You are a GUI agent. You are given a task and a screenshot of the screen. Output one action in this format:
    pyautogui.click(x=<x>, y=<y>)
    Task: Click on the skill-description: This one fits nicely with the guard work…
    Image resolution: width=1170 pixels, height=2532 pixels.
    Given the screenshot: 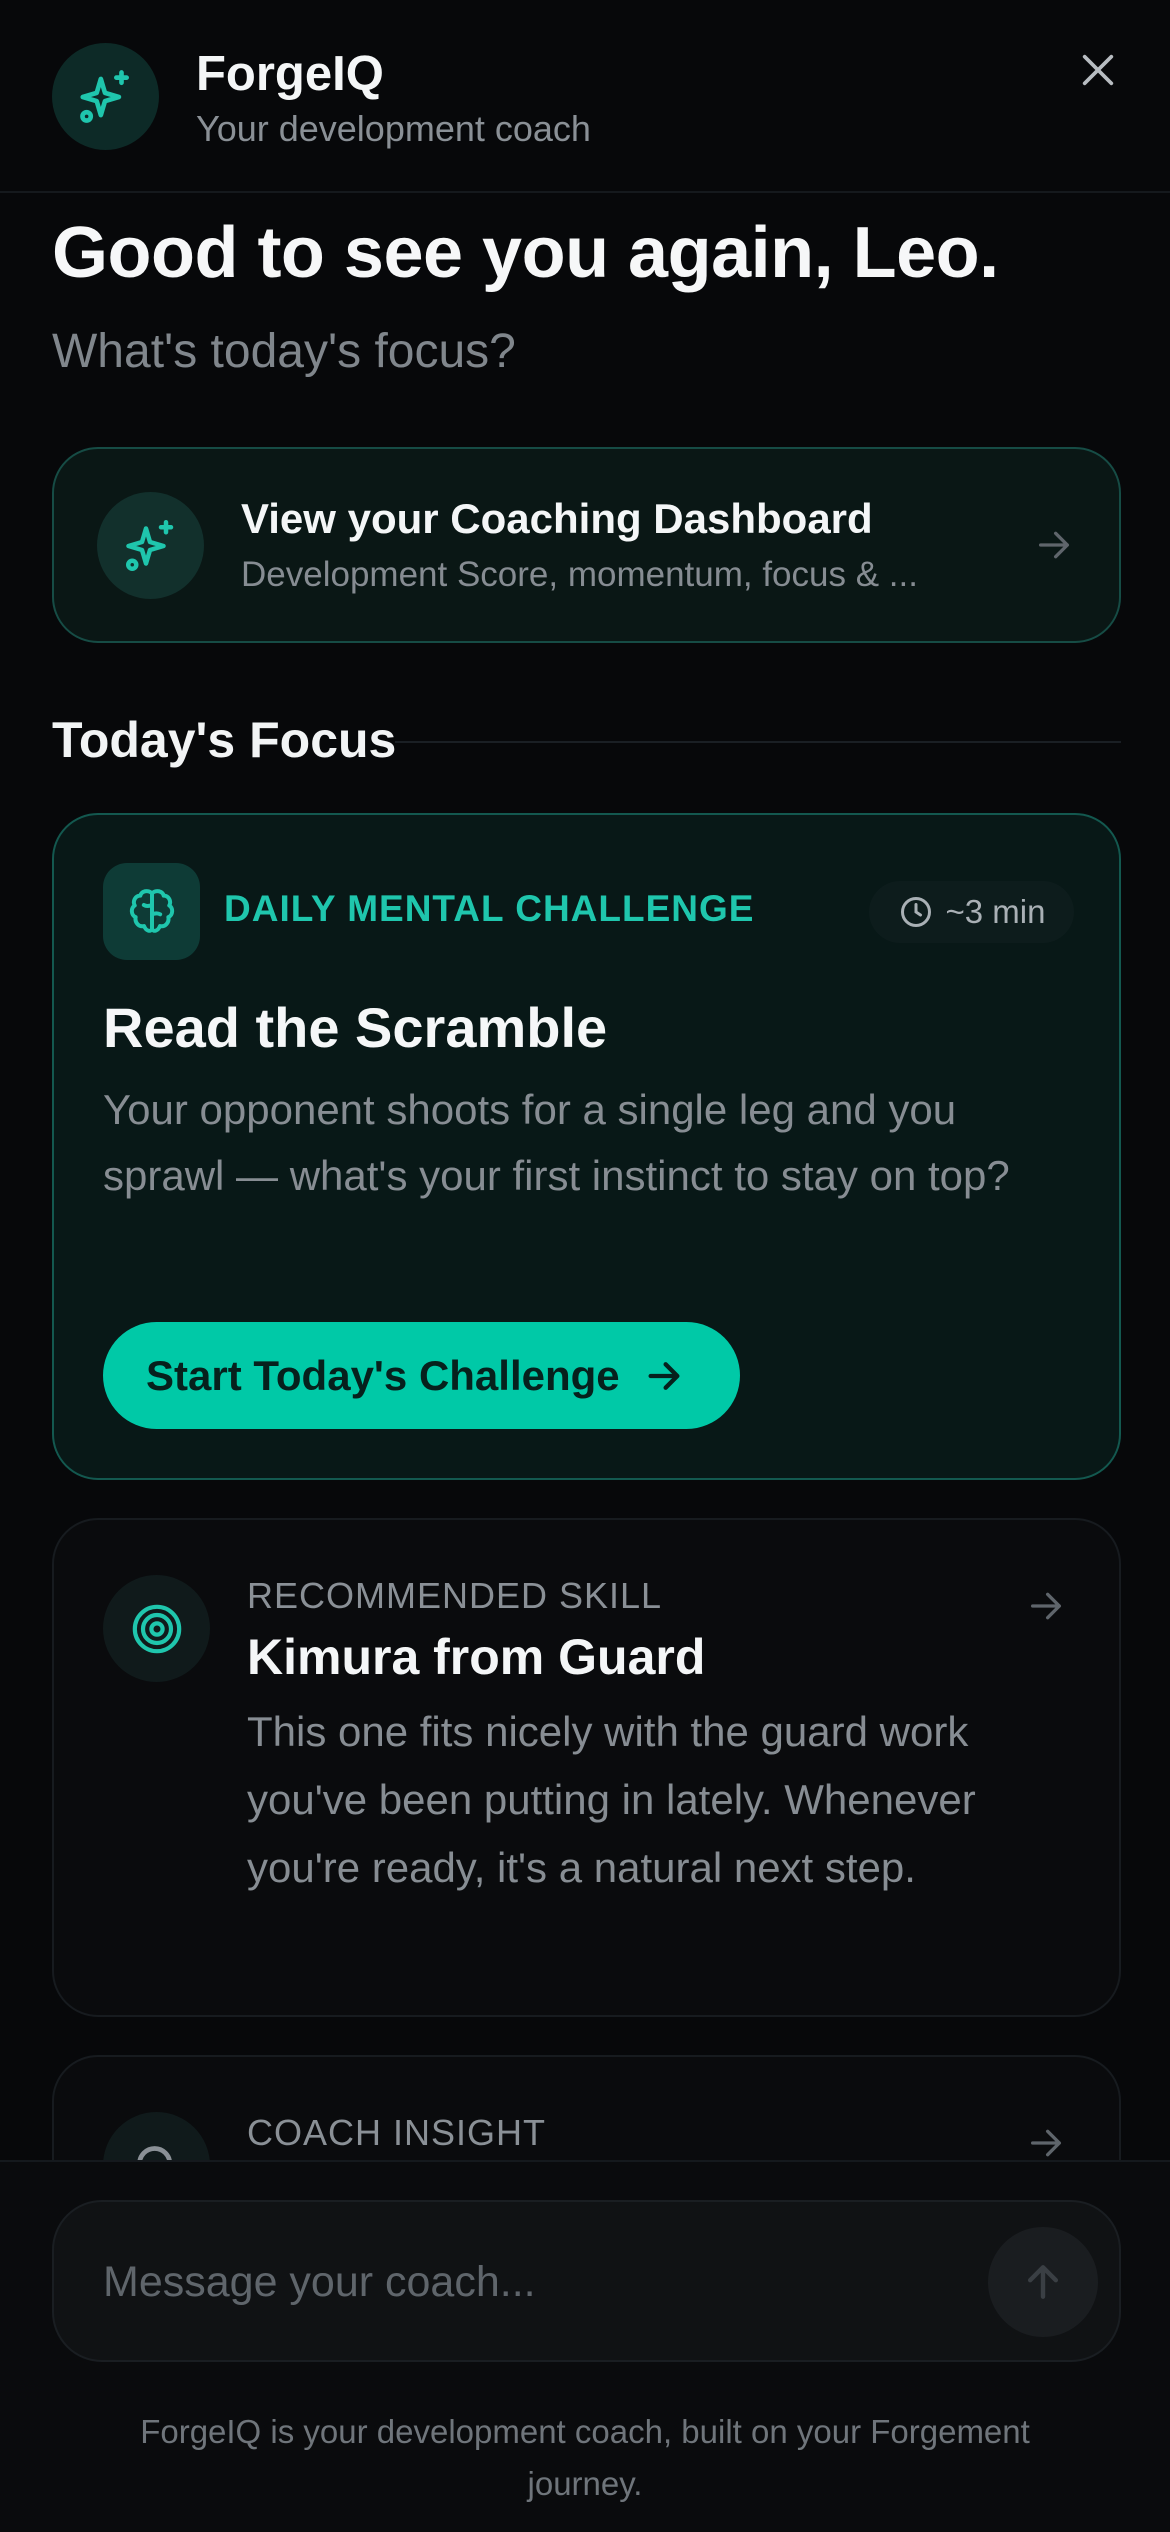 What is the action you would take?
    pyautogui.click(x=611, y=1799)
    